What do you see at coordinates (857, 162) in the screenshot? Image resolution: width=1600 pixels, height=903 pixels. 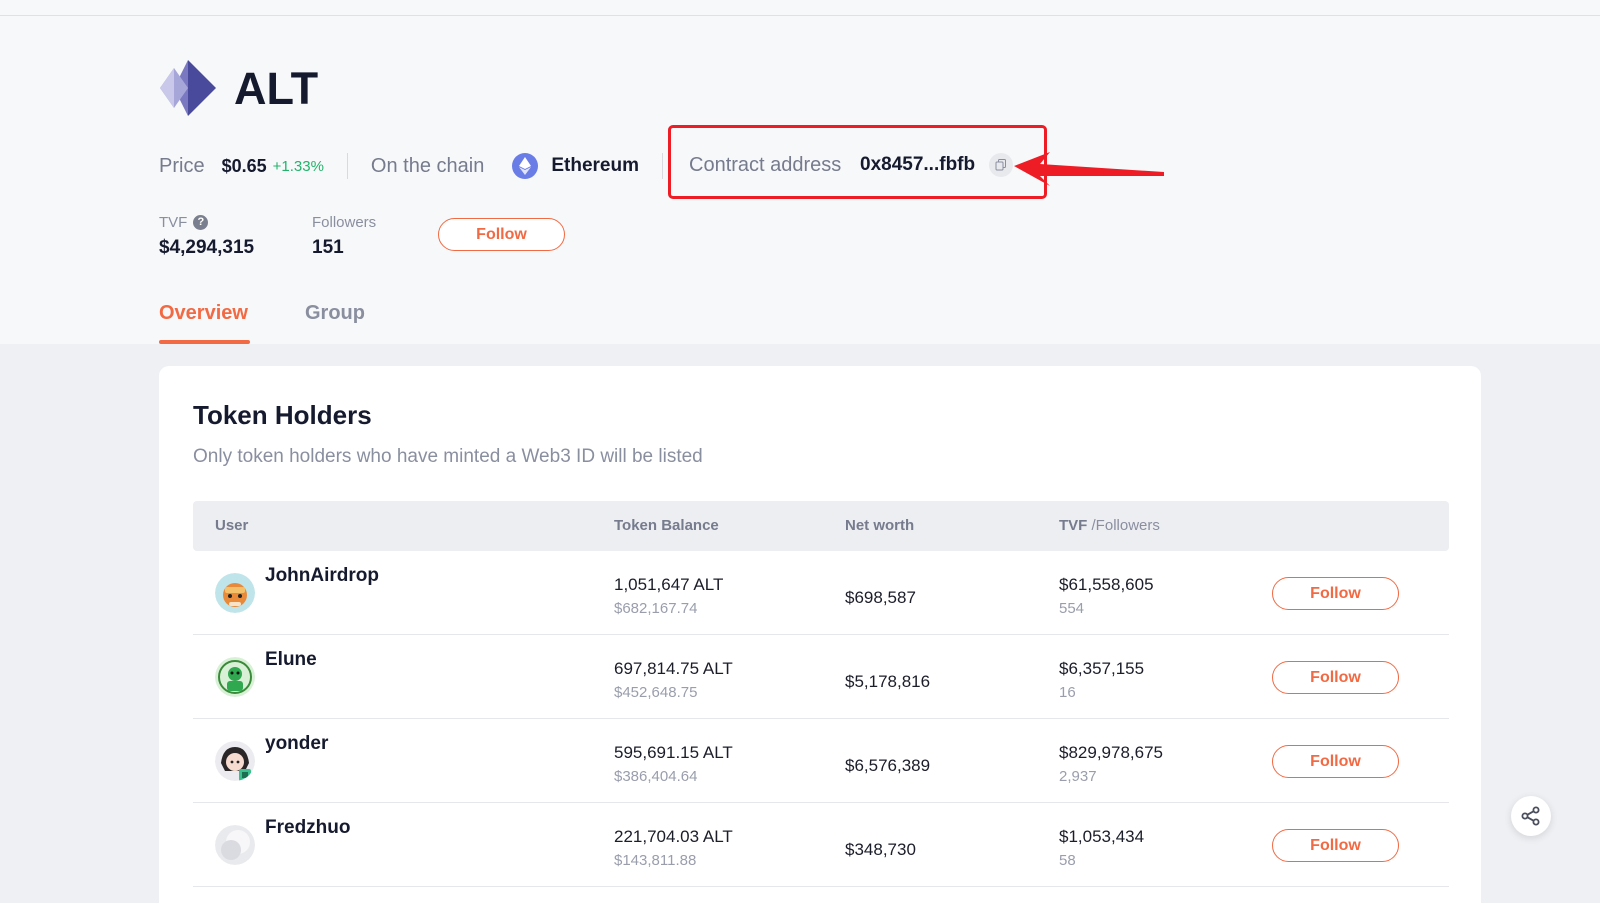 I see `contract-highlight-box` at bounding box center [857, 162].